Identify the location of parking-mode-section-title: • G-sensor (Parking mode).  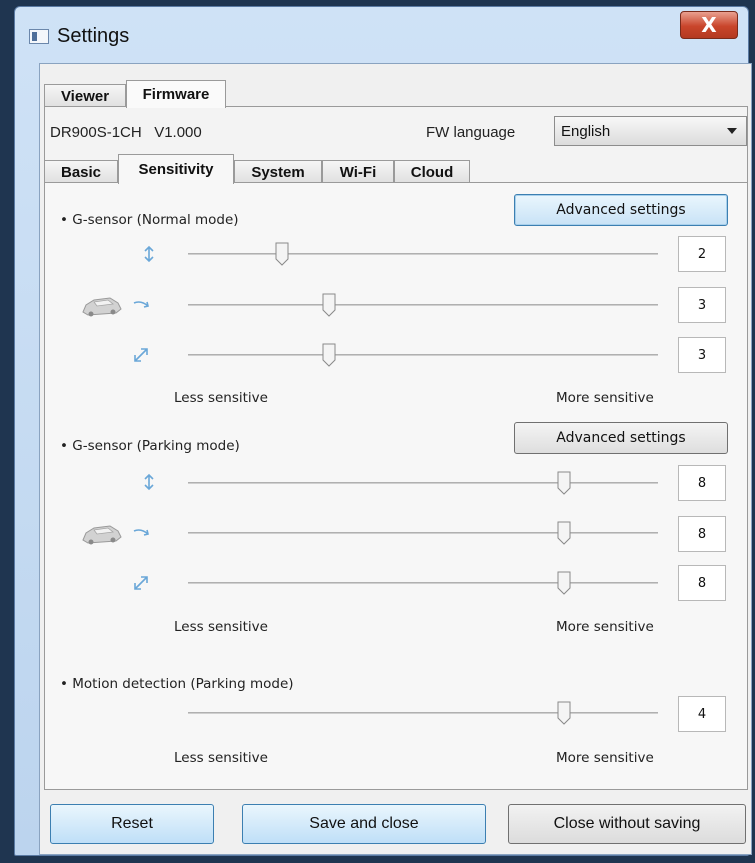
(150, 446).